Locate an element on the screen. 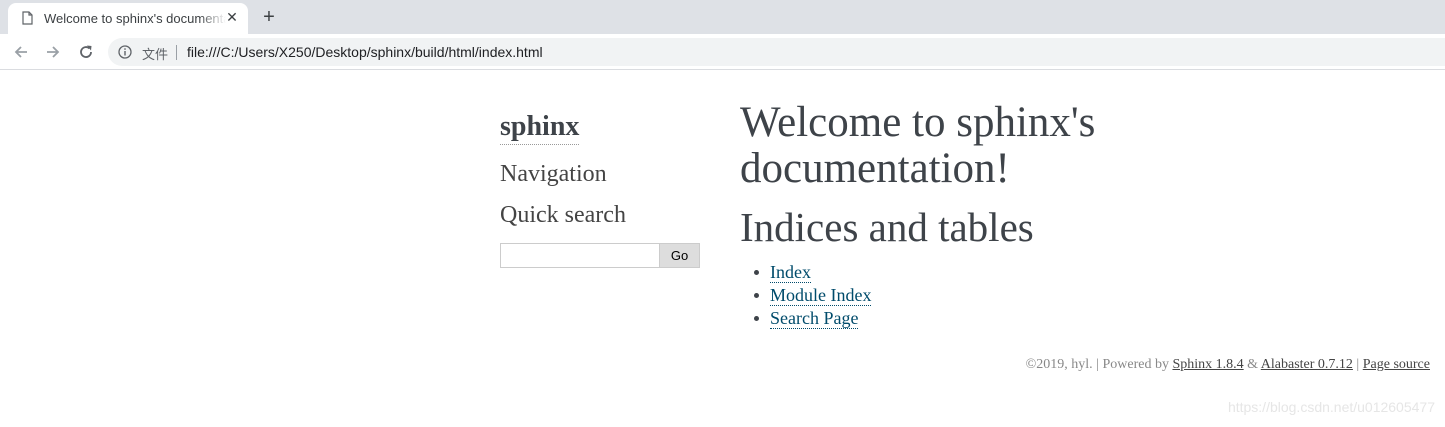 The image size is (1445, 427). search-page-link: Search Page is located at coordinates (814, 318).